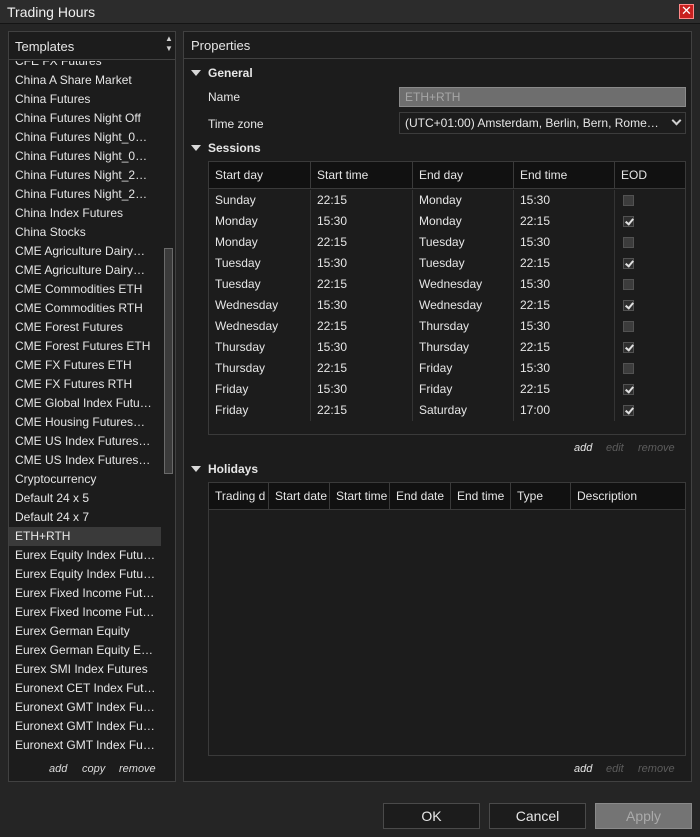 The width and height of the screenshot is (700, 837). I want to click on session-row: Thursday 15:30 Thursday 22:15, so click(447, 347).